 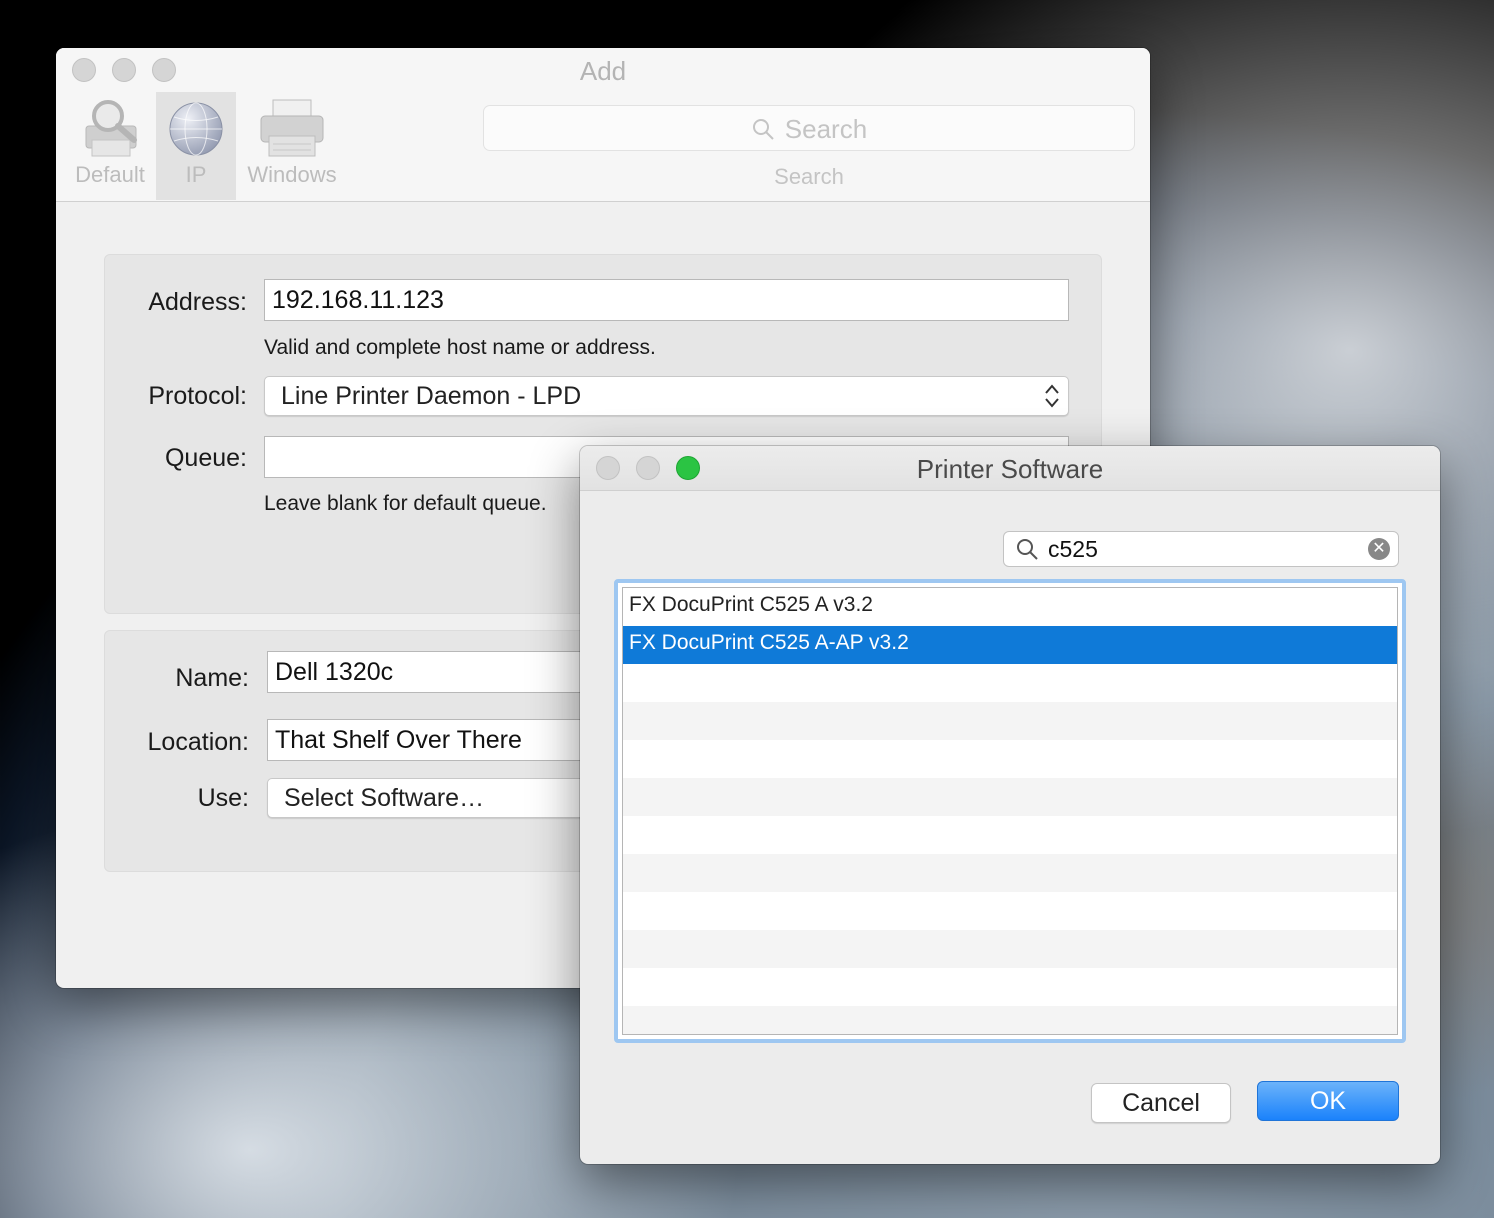 I want to click on toolbar-windows-button: Windows, so click(x=292, y=146).